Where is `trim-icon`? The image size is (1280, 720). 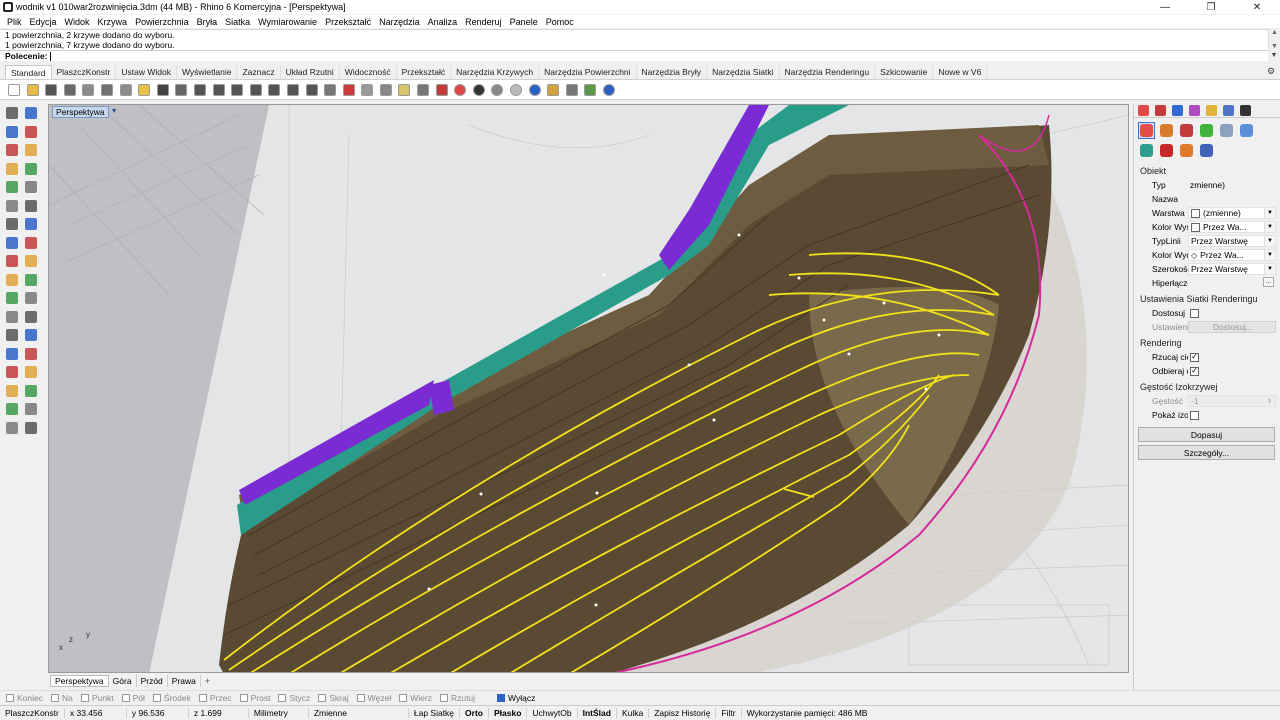
trim-icon is located at coordinates (31, 280).